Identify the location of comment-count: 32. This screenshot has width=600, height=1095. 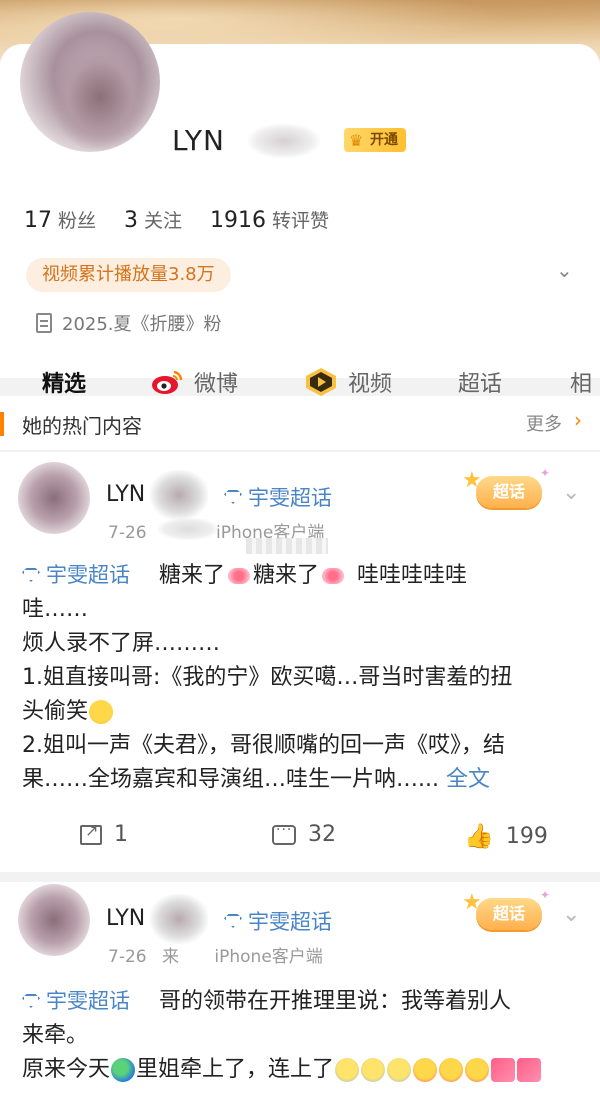
(322, 834).